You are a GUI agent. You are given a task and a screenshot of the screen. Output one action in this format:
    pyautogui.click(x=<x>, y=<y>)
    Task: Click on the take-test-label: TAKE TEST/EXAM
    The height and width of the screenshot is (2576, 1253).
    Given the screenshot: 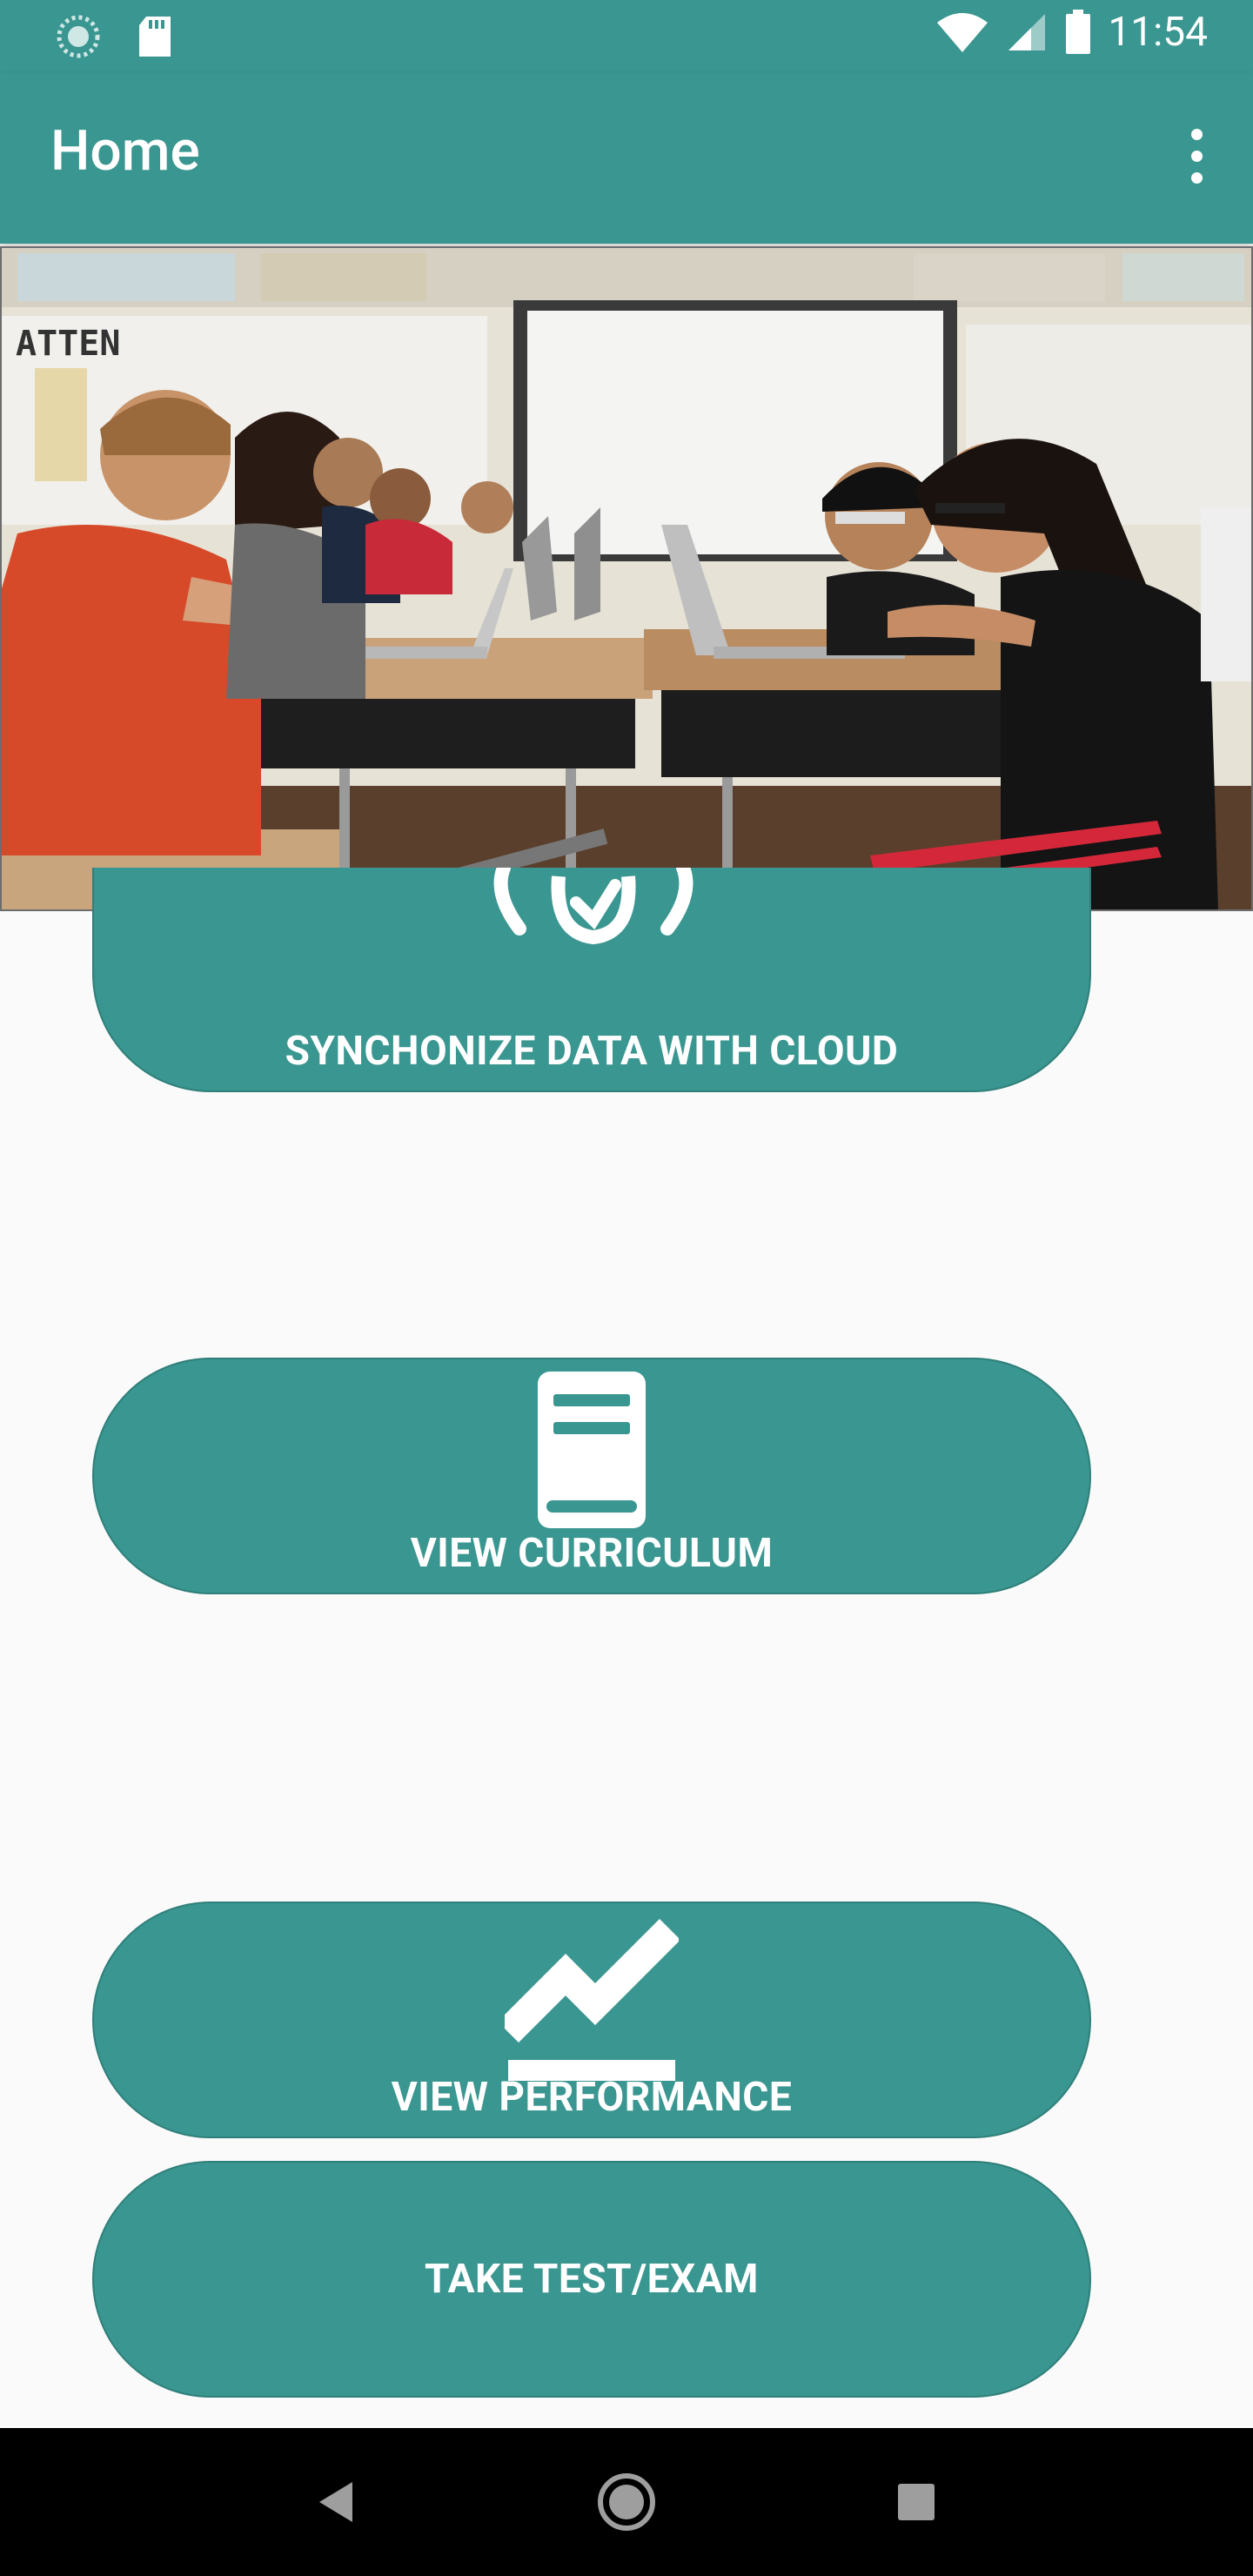 What is the action you would take?
    pyautogui.click(x=592, y=2279)
    